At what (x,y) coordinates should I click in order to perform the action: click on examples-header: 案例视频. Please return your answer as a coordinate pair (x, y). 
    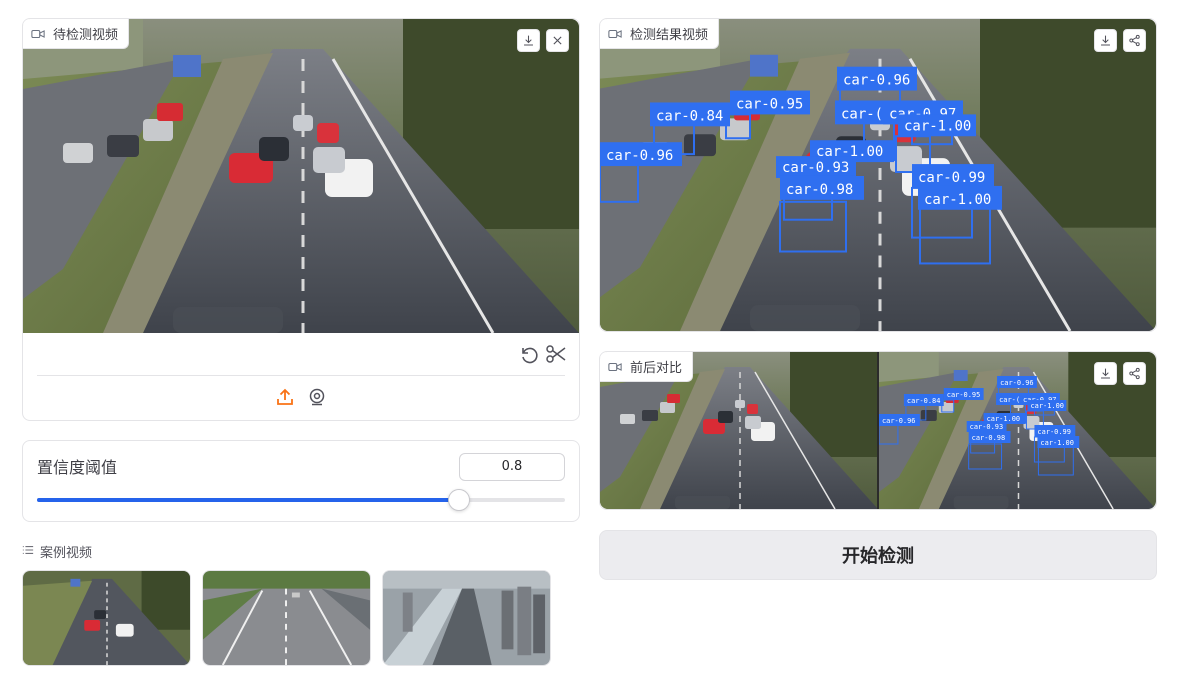
    Looking at the image, I should click on (57, 551).